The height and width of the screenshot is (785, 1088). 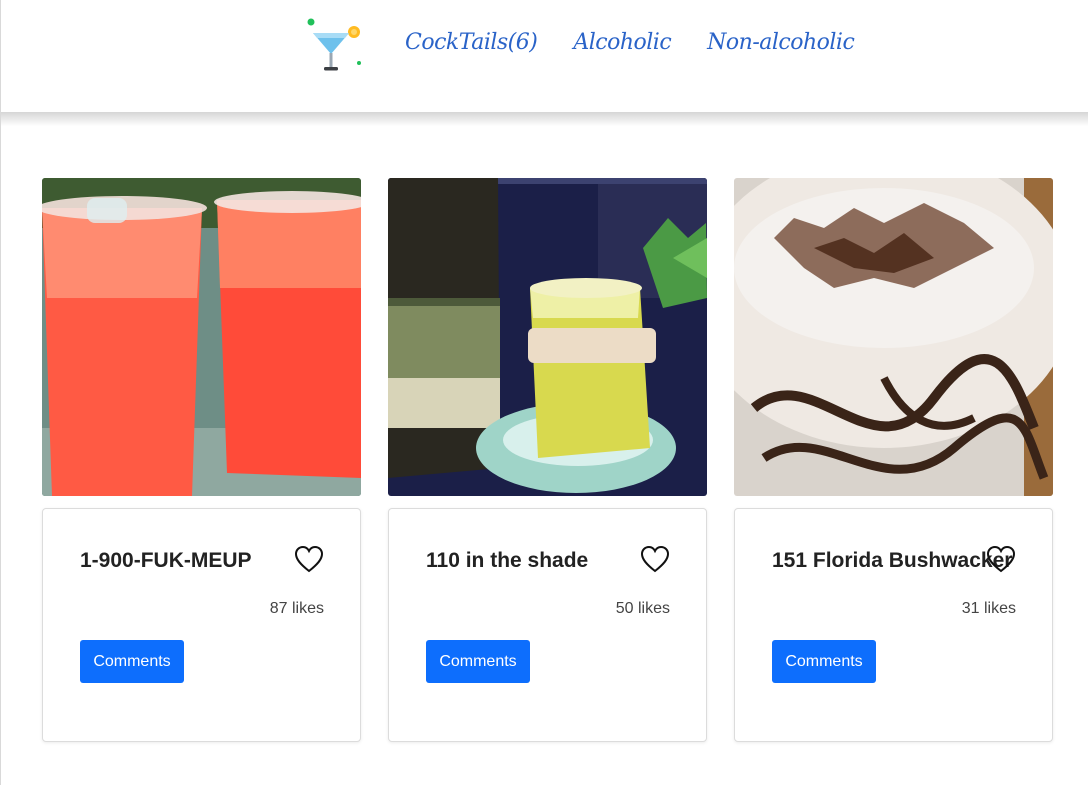 I want to click on likes-count: 31 likes, so click(x=988, y=608).